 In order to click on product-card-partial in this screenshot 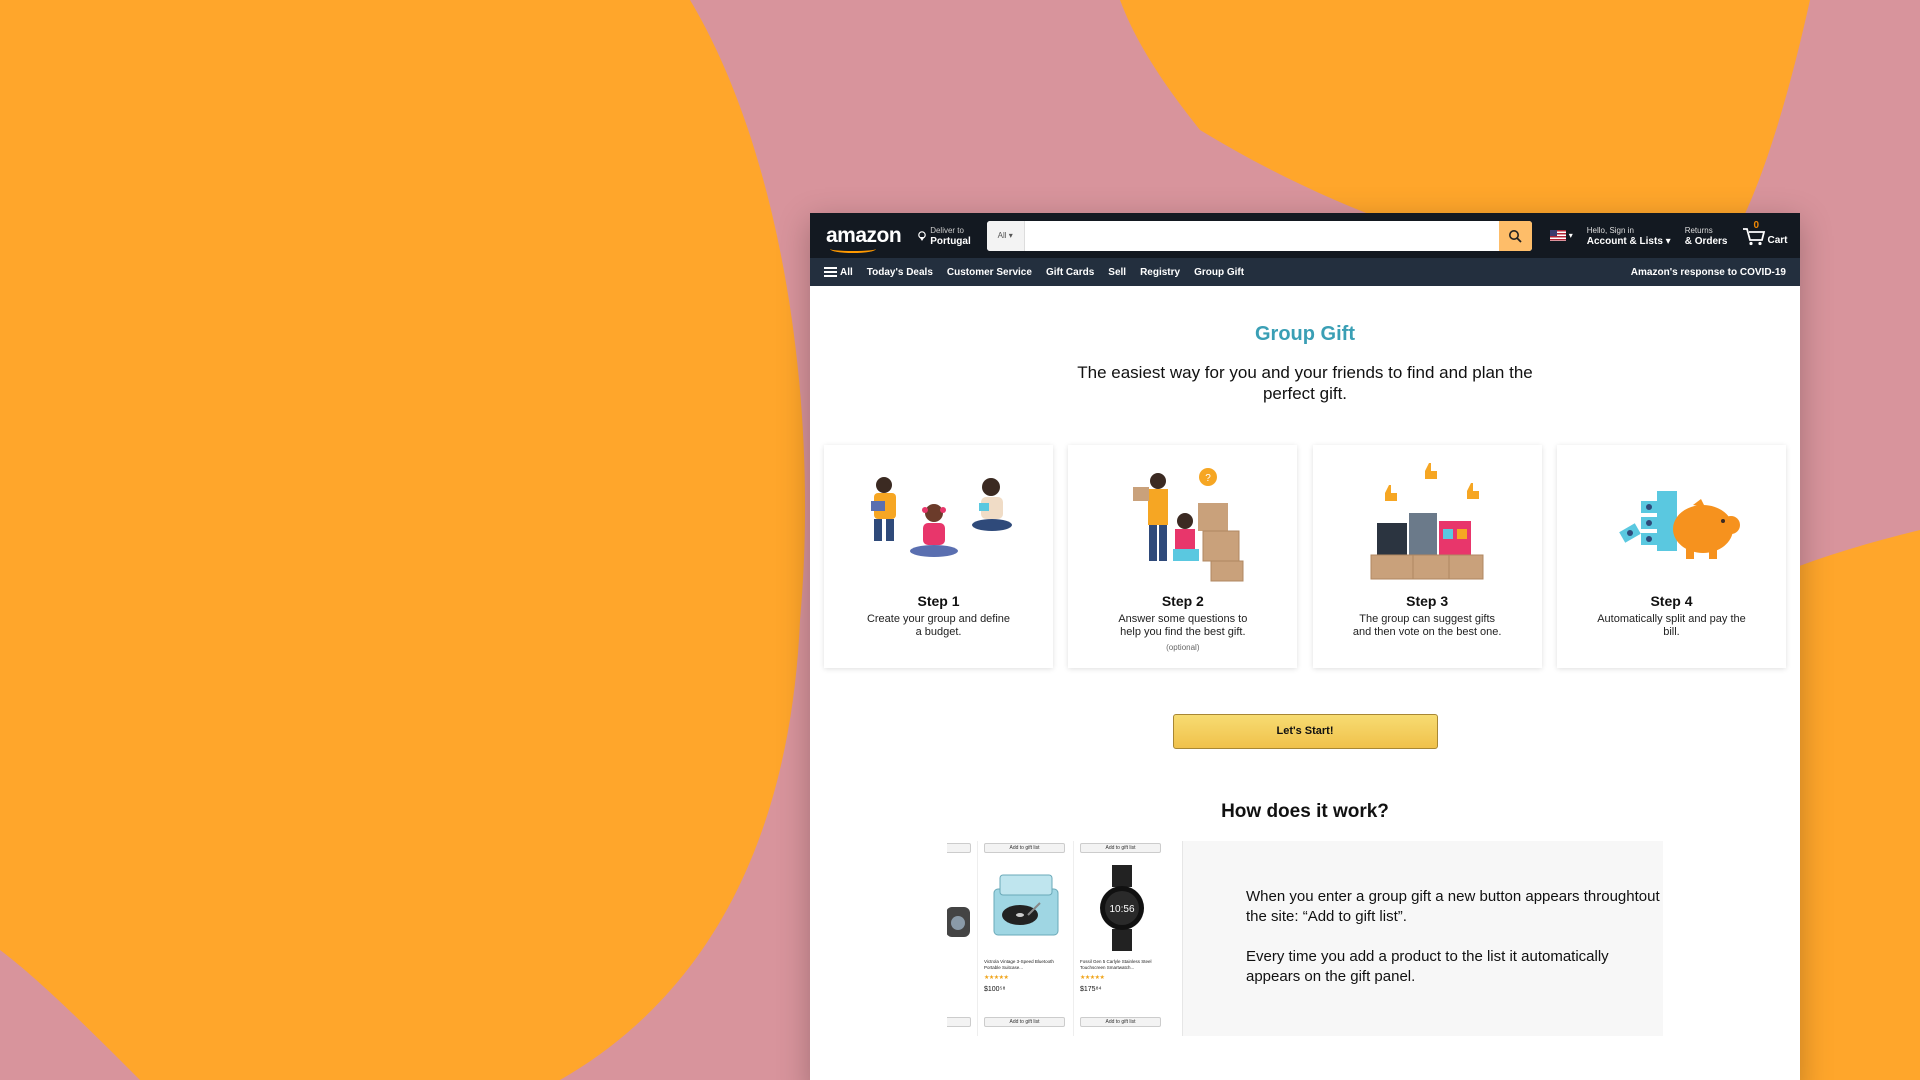, I will do `click(962, 938)`.